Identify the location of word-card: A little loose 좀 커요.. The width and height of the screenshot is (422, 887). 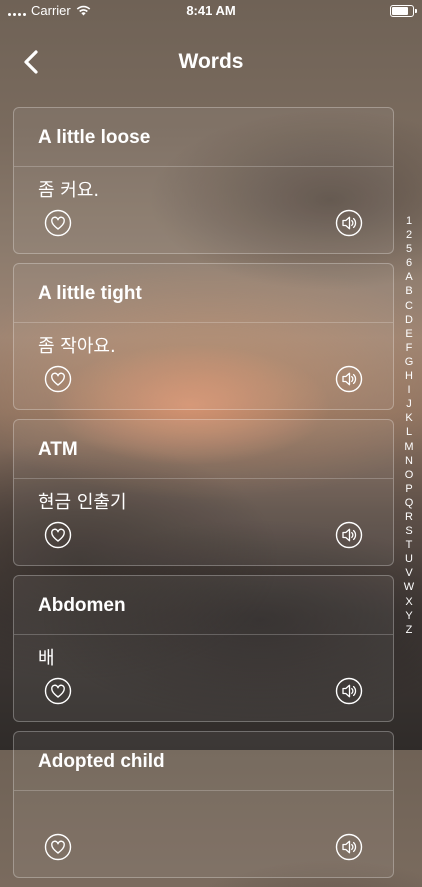
(203, 180).